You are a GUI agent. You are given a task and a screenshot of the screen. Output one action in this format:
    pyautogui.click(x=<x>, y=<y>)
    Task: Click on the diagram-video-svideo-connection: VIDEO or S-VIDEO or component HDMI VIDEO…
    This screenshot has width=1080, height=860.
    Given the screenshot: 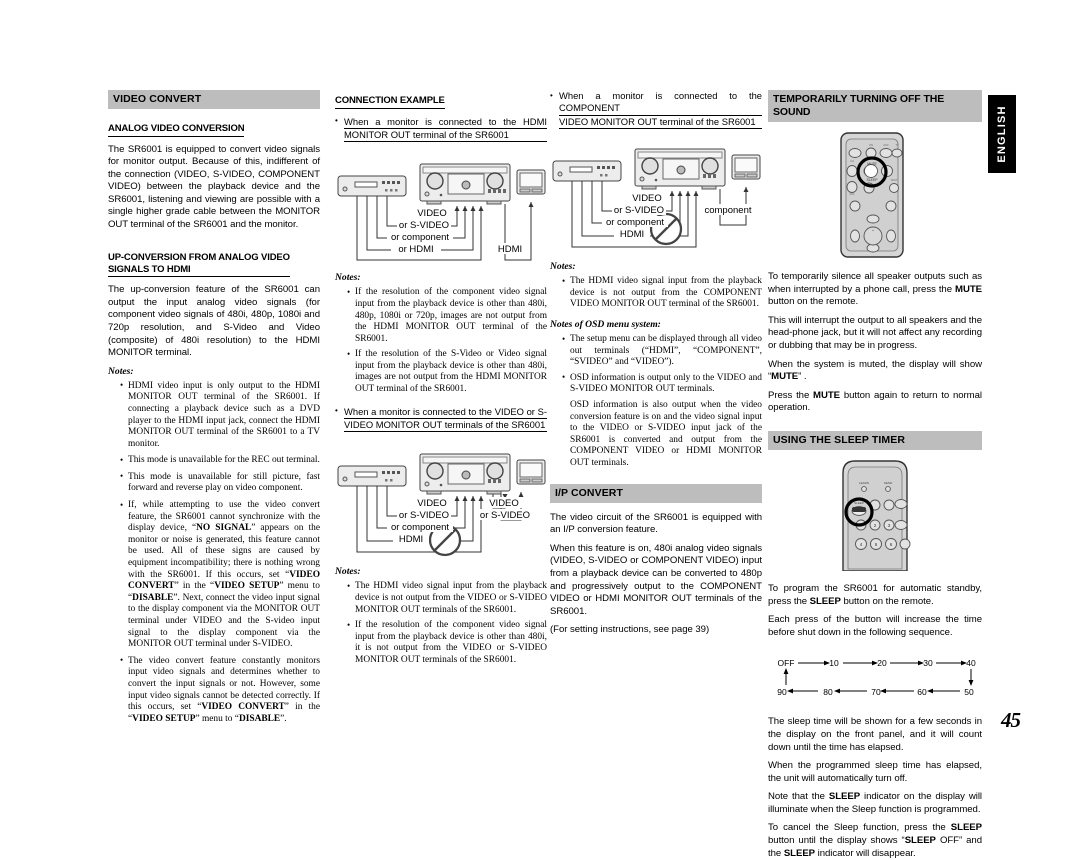 What is the action you would take?
    pyautogui.click(x=441, y=499)
    